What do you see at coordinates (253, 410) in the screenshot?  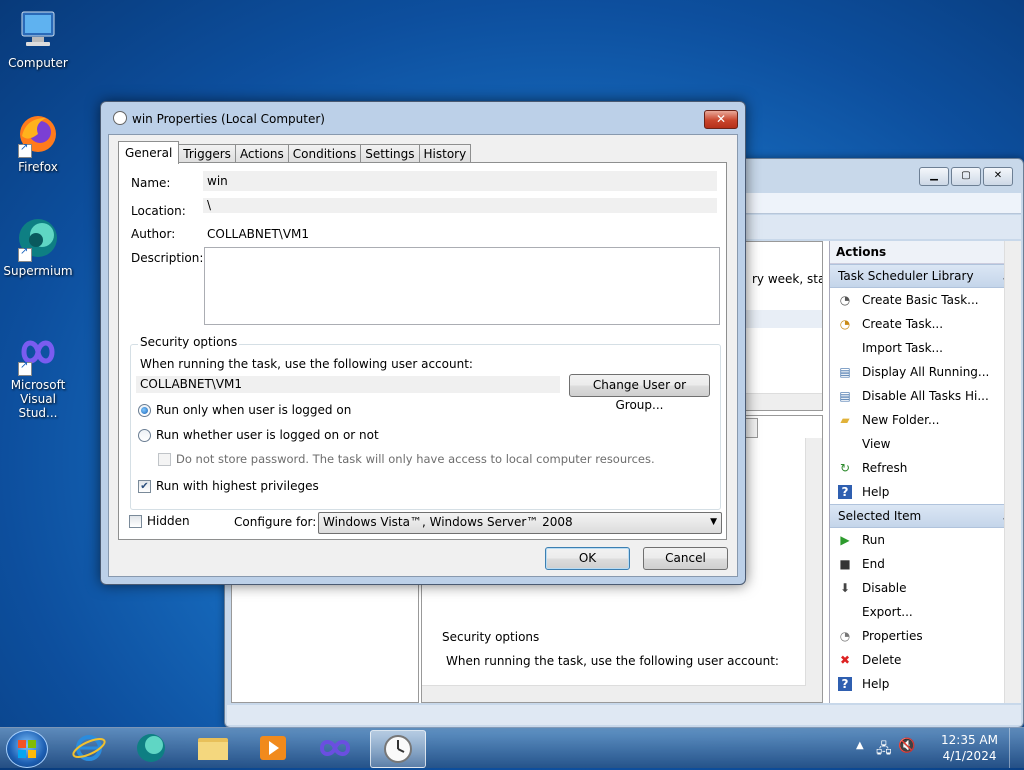 I see `run-logged-on-label: Run only when user is logged on` at bounding box center [253, 410].